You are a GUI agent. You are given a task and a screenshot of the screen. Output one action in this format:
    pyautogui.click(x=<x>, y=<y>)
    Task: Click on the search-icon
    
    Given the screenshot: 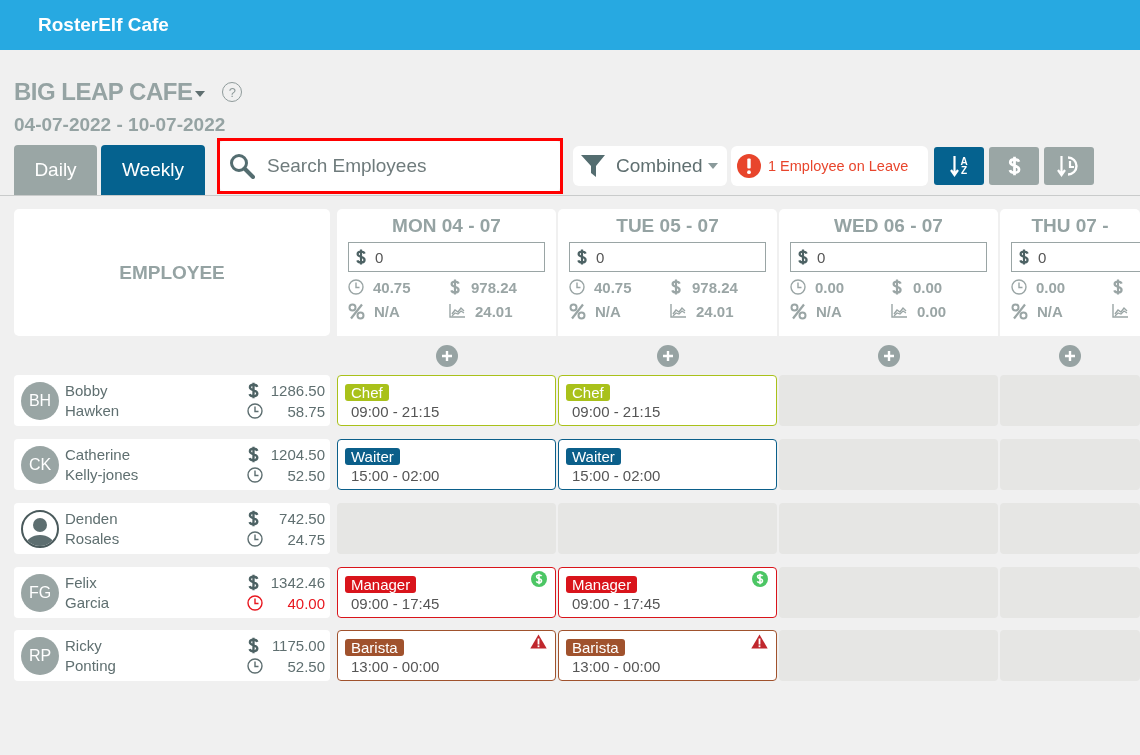 What is the action you would take?
    pyautogui.click(x=242, y=166)
    